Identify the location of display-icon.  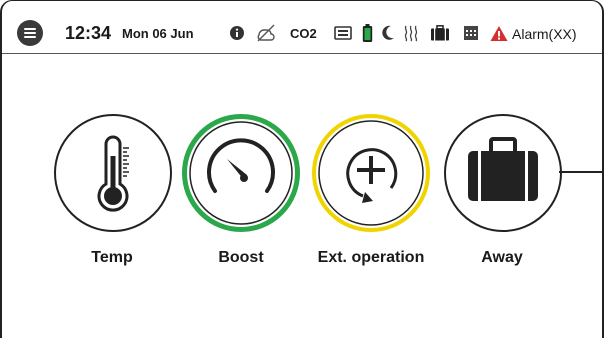
(343, 33).